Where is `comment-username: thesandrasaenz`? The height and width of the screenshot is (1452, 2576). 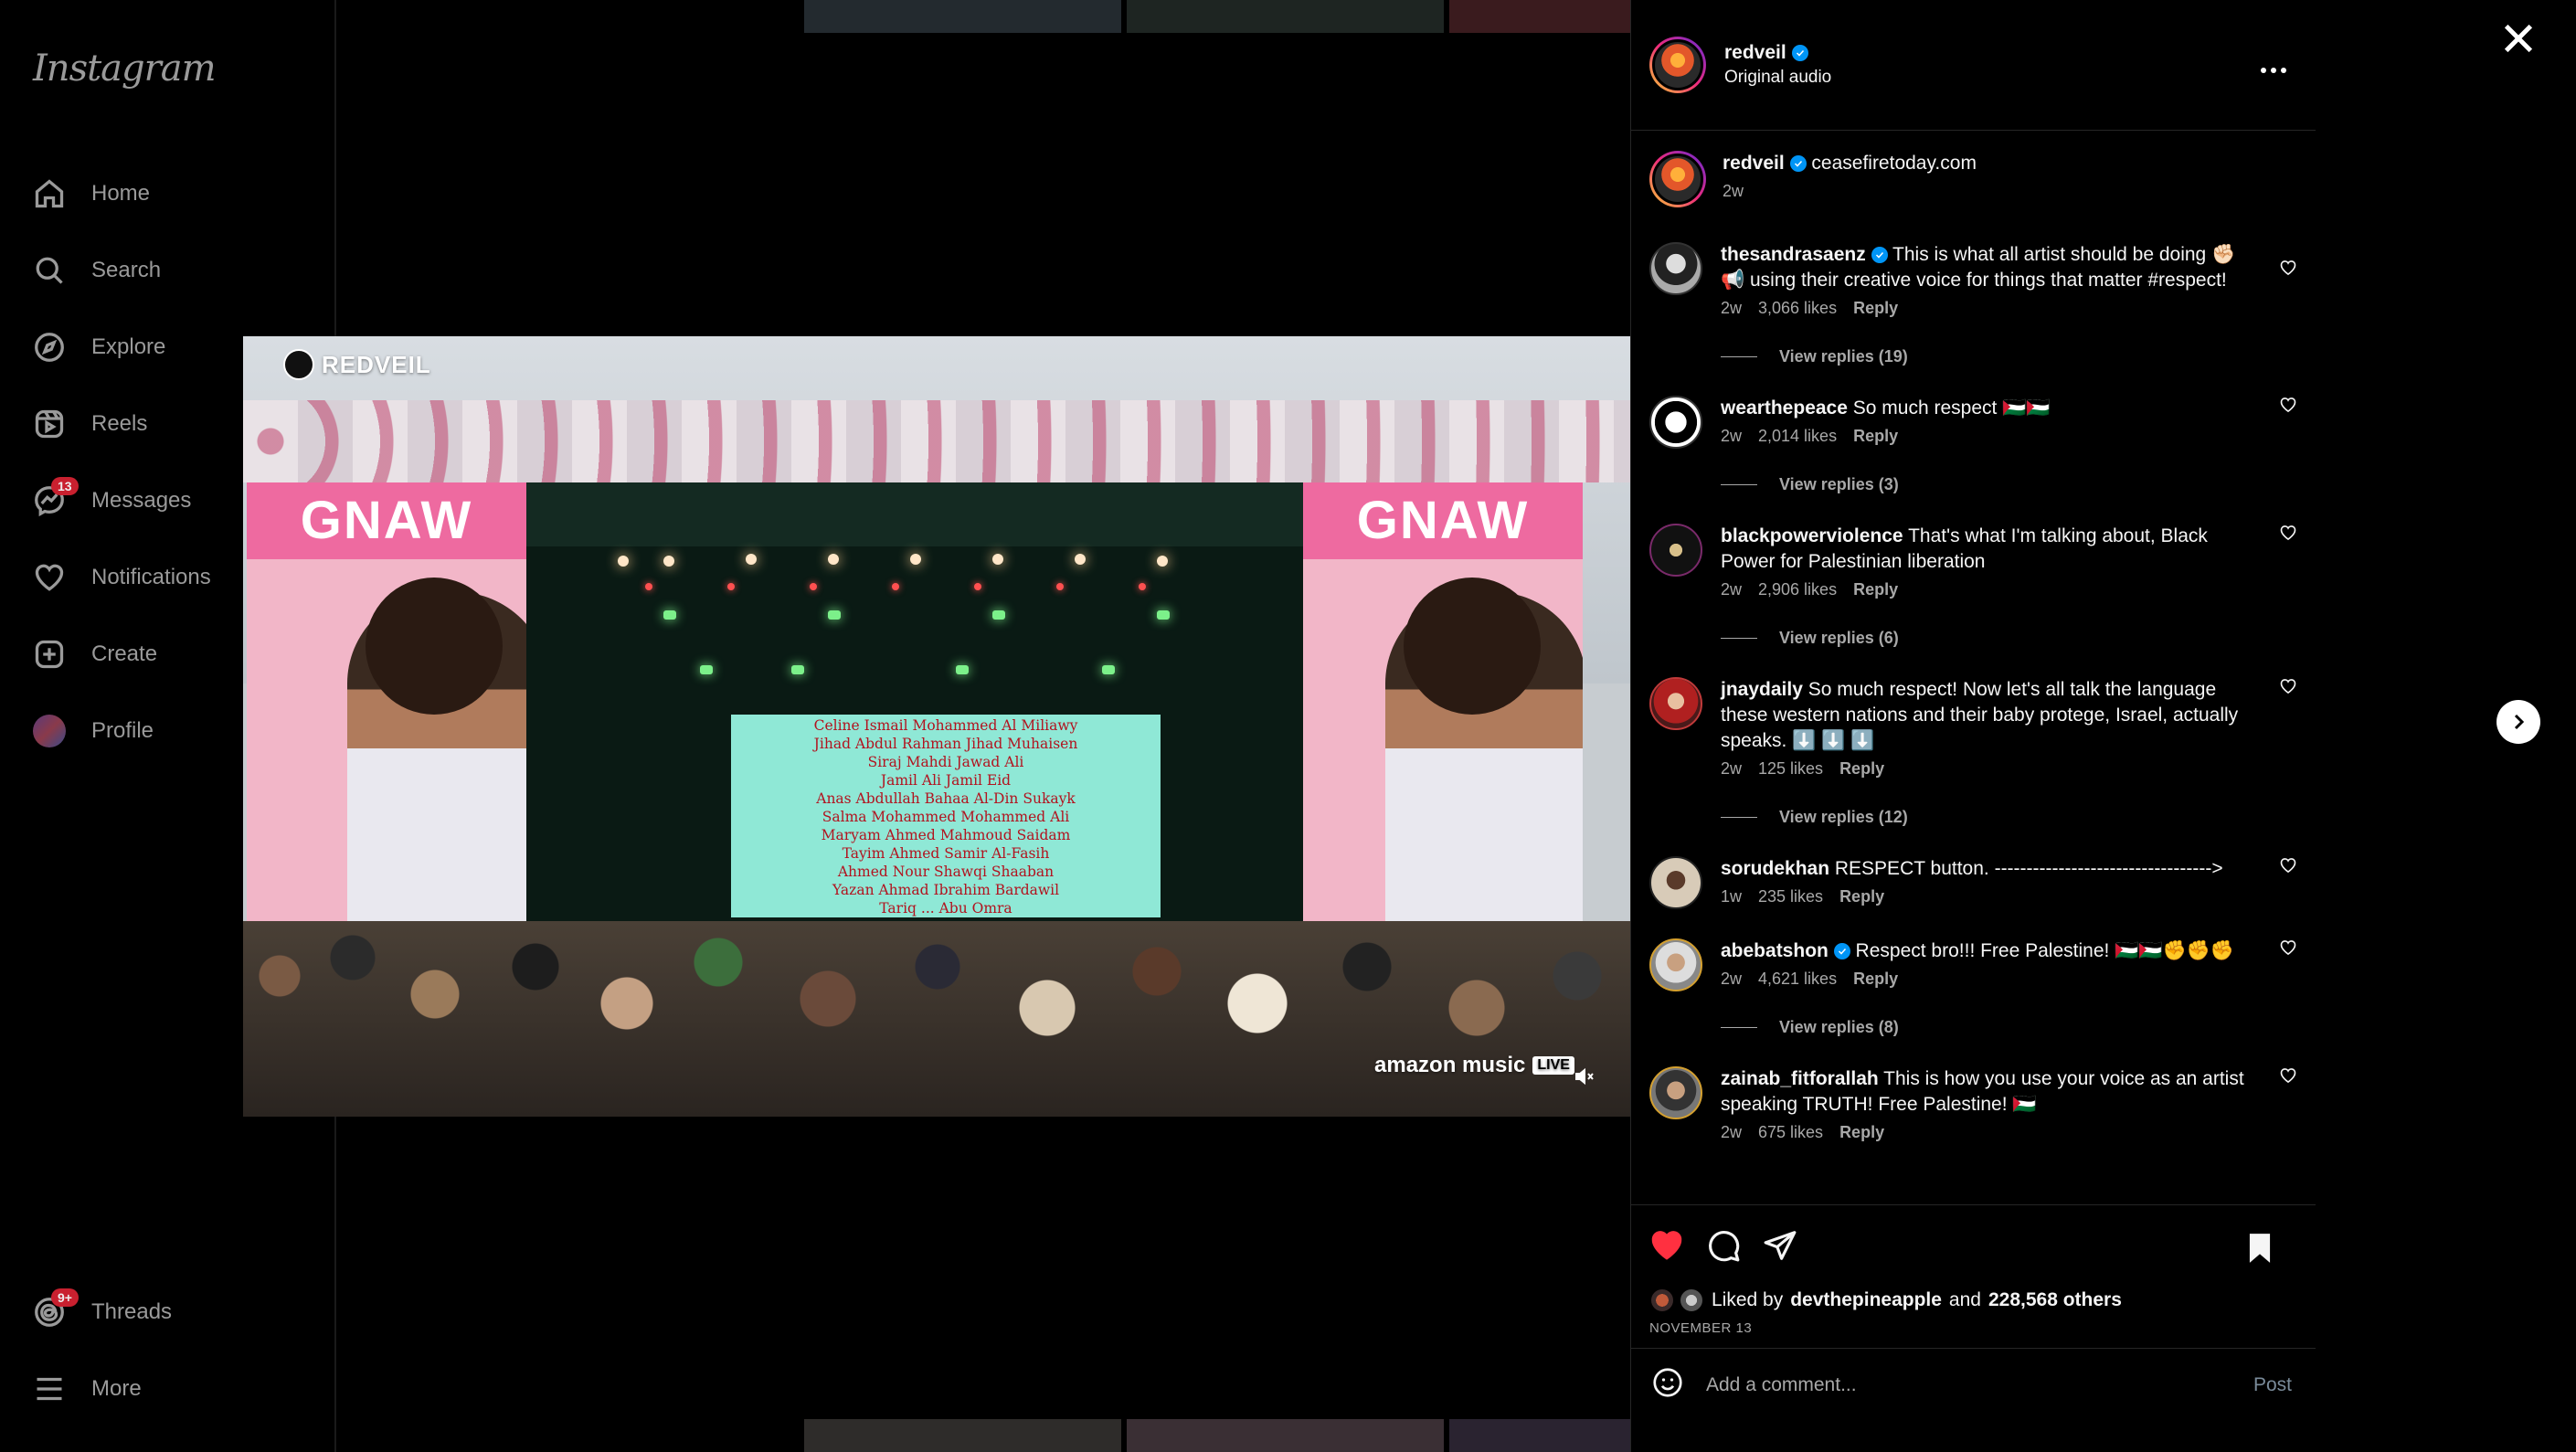
comment-username: thesandrasaenz is located at coordinates (1793, 255).